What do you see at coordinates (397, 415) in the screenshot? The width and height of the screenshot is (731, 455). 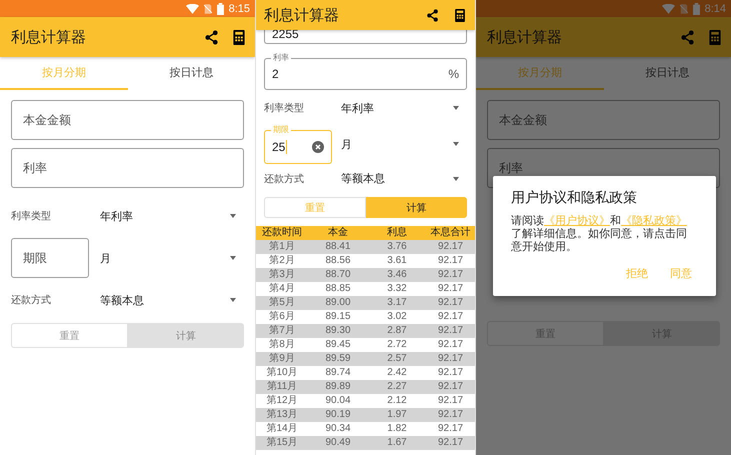 I see `table-cell-text: 1.97` at bounding box center [397, 415].